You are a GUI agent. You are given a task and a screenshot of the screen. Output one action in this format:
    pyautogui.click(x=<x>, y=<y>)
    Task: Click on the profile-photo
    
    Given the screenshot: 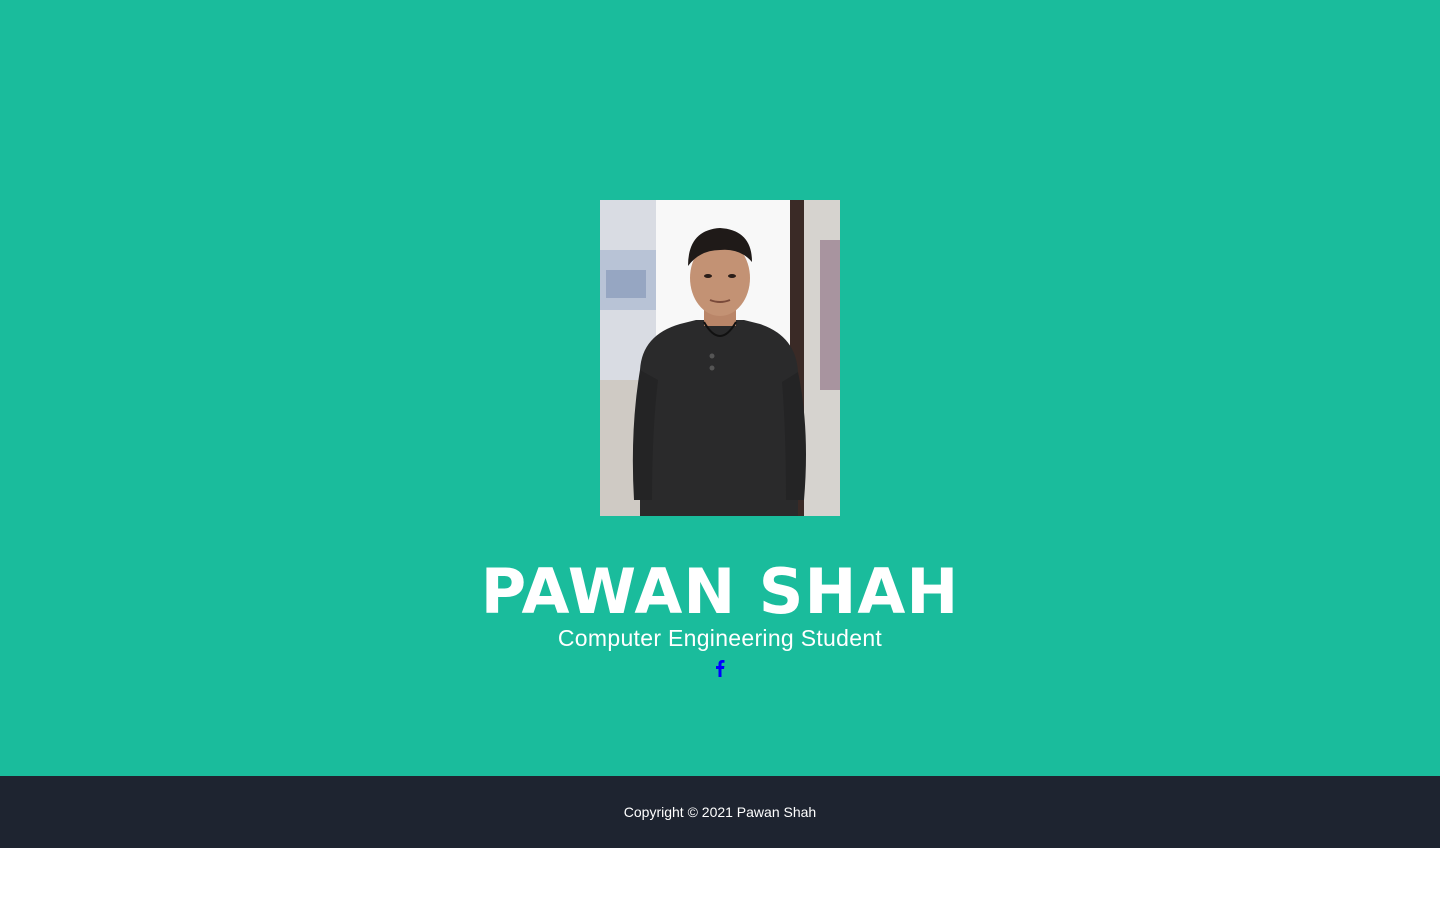 What is the action you would take?
    pyautogui.click(x=720, y=358)
    